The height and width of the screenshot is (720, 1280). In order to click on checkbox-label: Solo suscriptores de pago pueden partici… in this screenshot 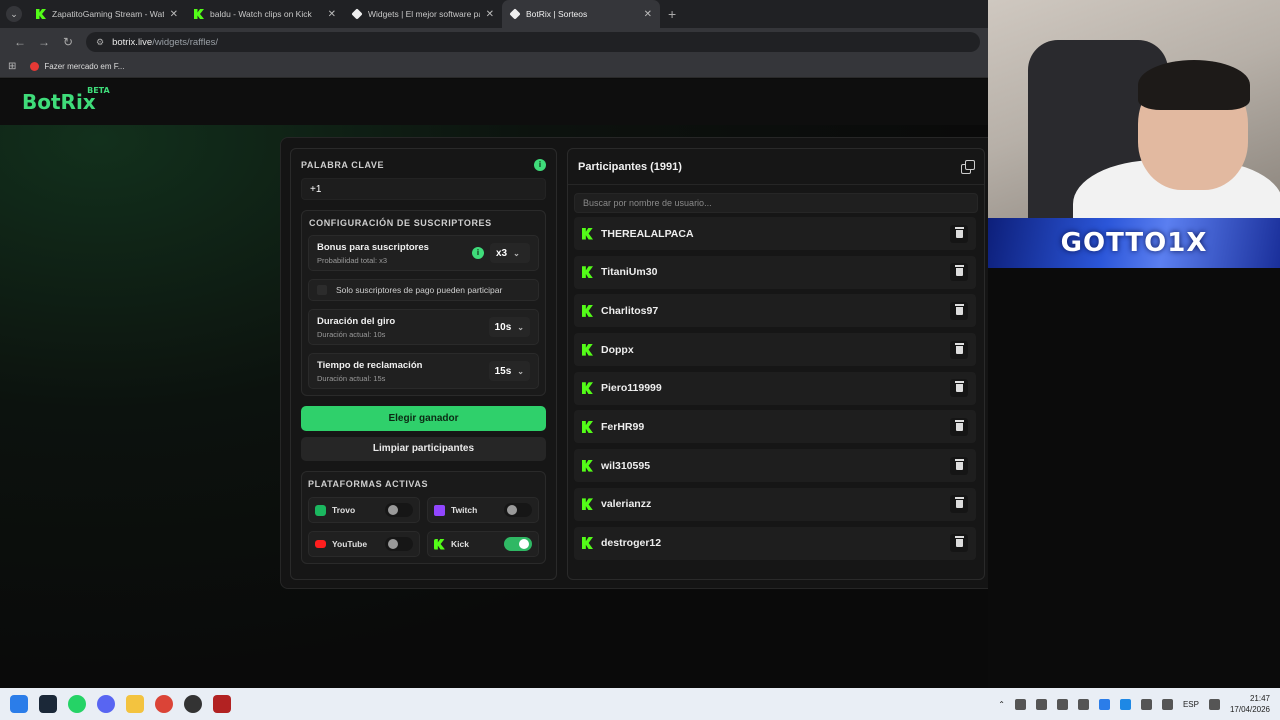, I will do `click(419, 290)`.